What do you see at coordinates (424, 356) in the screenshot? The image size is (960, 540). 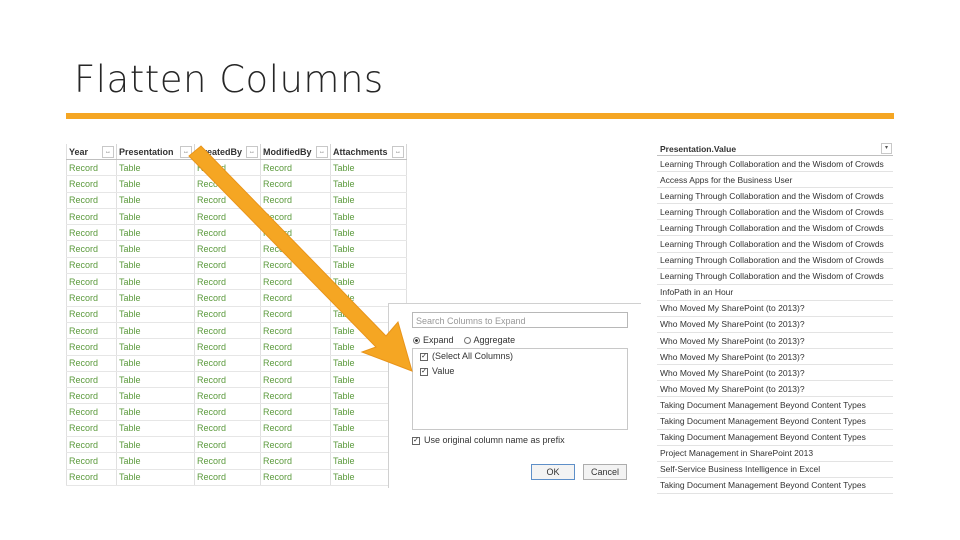 I see `select-all-checkbox: ✓` at bounding box center [424, 356].